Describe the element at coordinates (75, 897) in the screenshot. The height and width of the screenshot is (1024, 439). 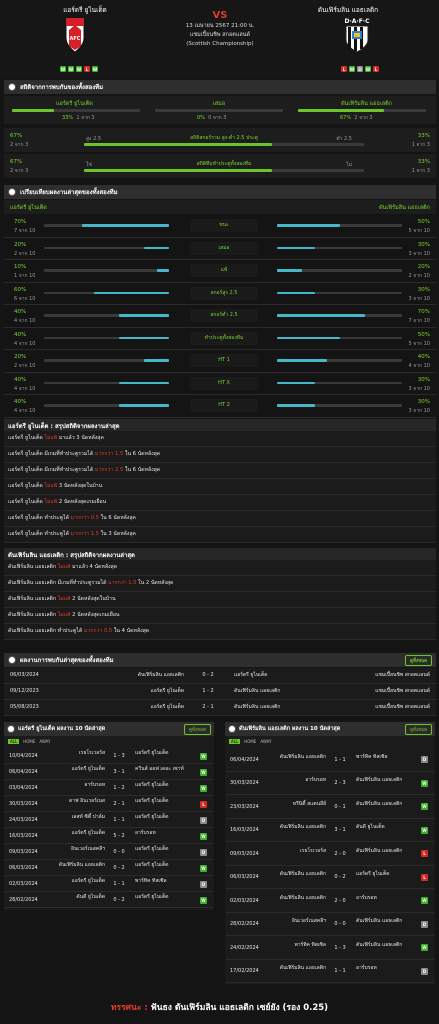
I see `home-team: ดันดี ยูไนเต็ด` at that location.